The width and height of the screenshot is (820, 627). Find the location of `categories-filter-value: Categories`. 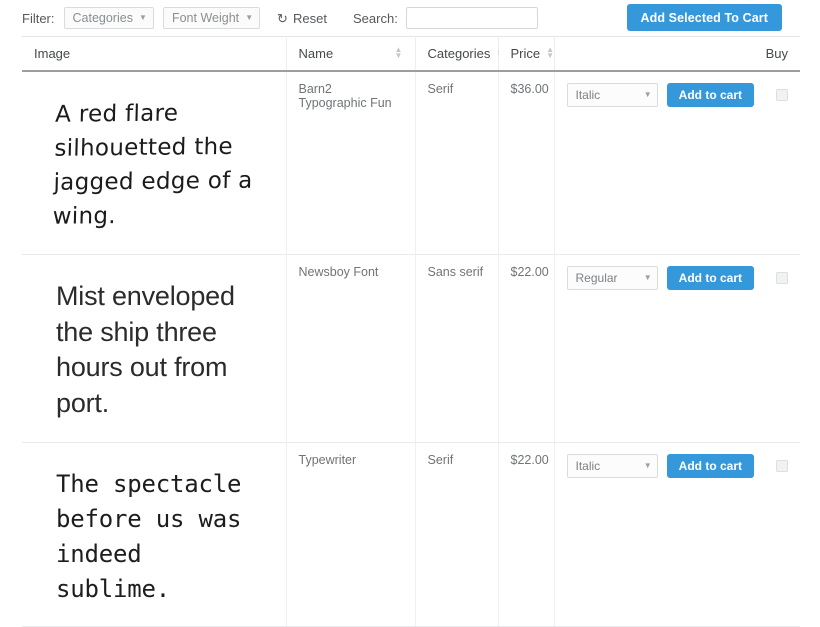

categories-filter-value: Categories is located at coordinates (102, 18).